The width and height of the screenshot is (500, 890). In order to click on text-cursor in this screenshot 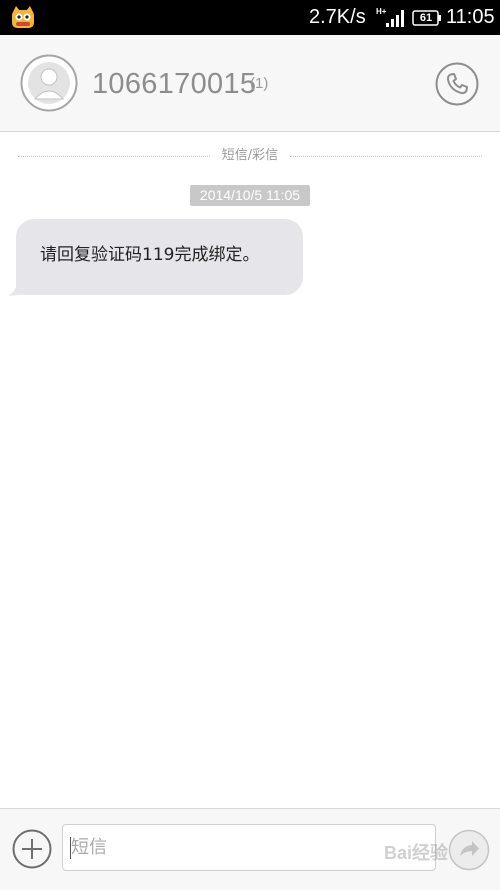, I will do `click(70, 848)`.